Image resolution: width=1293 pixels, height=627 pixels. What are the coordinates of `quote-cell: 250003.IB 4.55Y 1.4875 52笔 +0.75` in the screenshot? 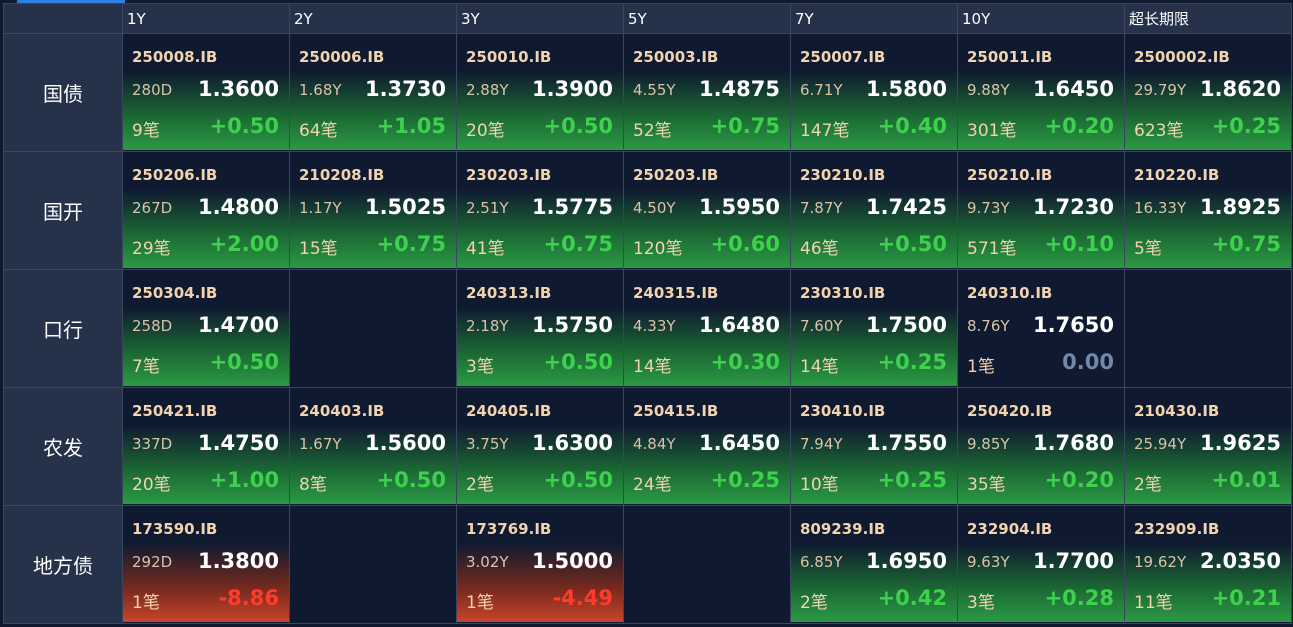 It's located at (707, 92).